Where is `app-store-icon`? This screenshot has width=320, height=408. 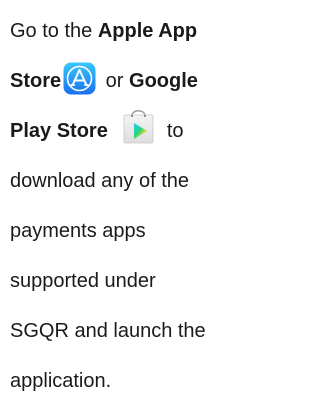
app-store-icon is located at coordinates (79, 78).